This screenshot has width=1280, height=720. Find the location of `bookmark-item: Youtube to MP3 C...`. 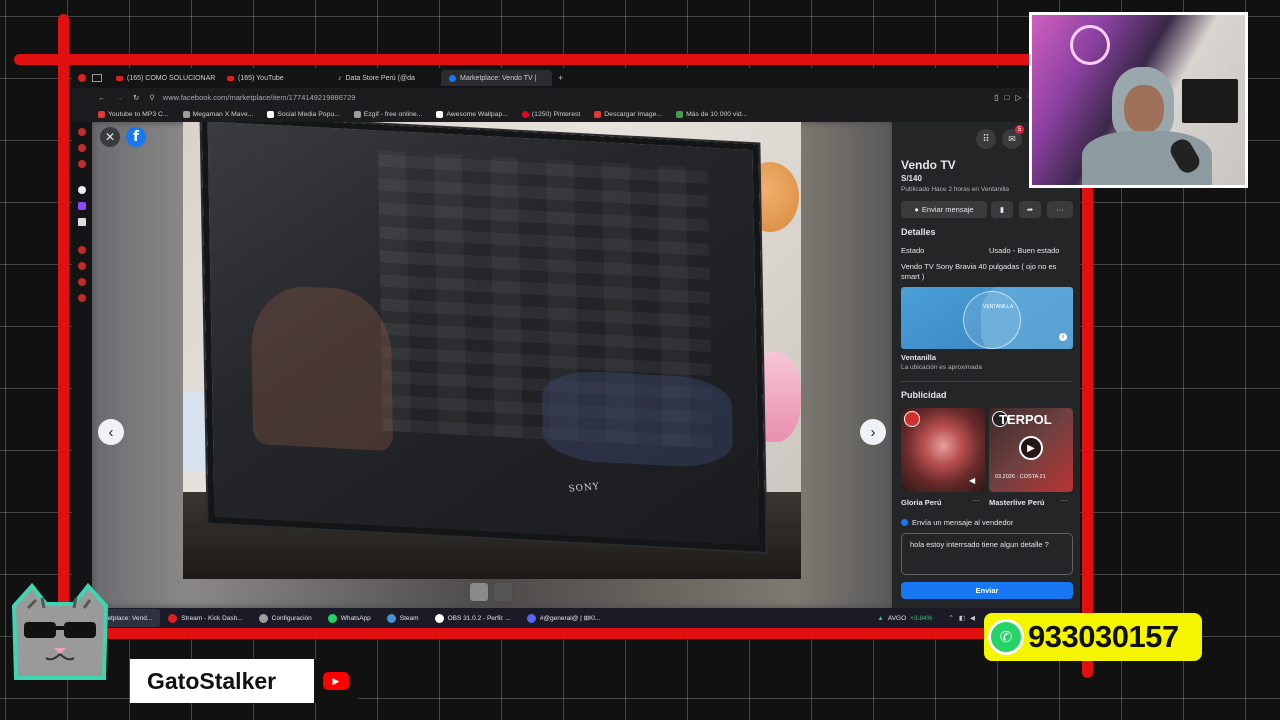

bookmark-item: Youtube to MP3 C... is located at coordinates (133, 114).